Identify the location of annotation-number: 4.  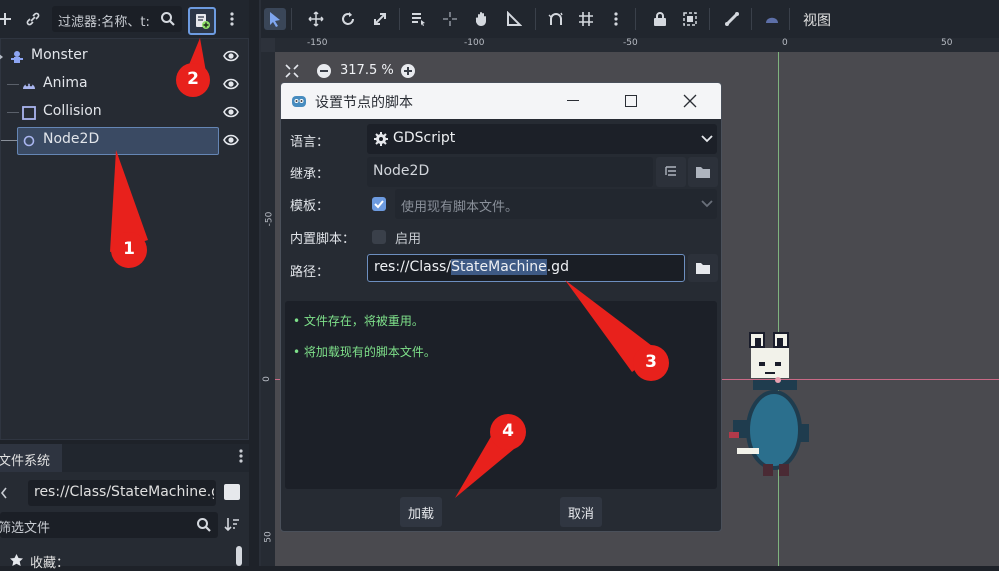
(508, 431).